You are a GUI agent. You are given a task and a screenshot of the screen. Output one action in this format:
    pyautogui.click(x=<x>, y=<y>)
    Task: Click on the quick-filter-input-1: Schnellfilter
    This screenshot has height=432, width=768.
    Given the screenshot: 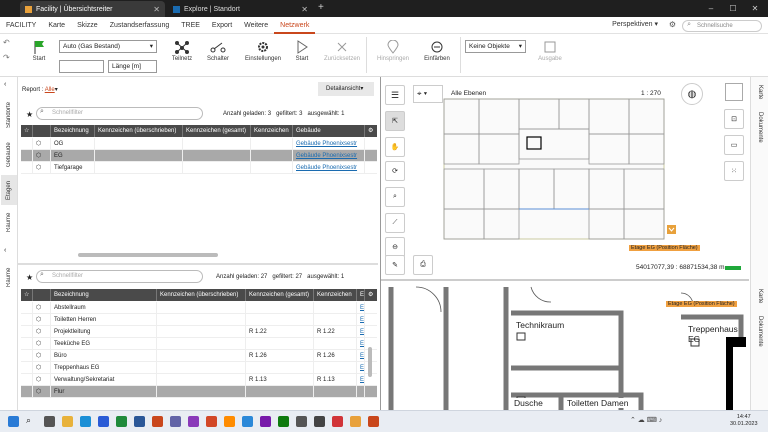 What is the action you would take?
    pyautogui.click(x=119, y=113)
    